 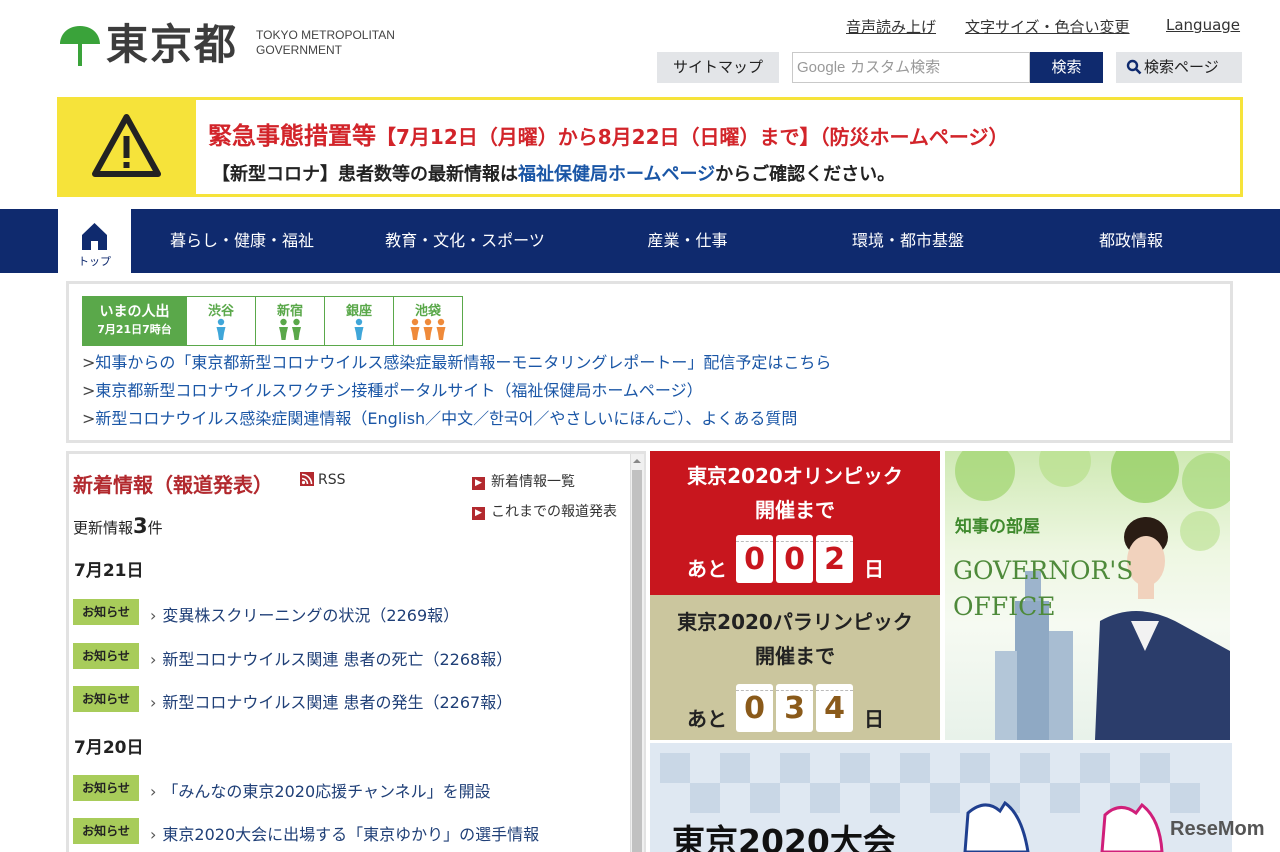 I want to click on vaccine-portal-link: >東京都新型コロナウイルスワクチン接種ポータルサイト（福祉保健局ホームページ）, so click(x=392, y=389).